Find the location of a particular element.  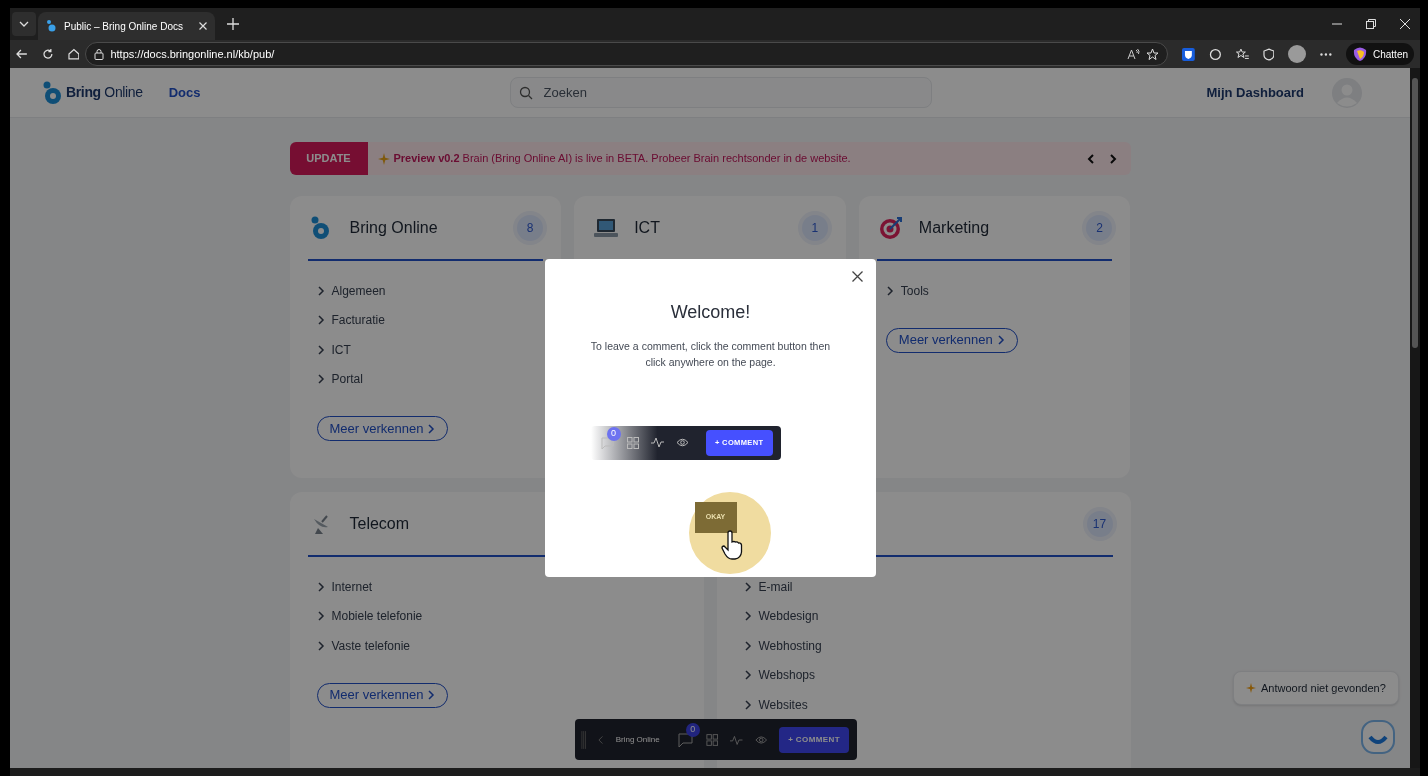

site-logo: Bring Online is located at coordinates (92, 92).